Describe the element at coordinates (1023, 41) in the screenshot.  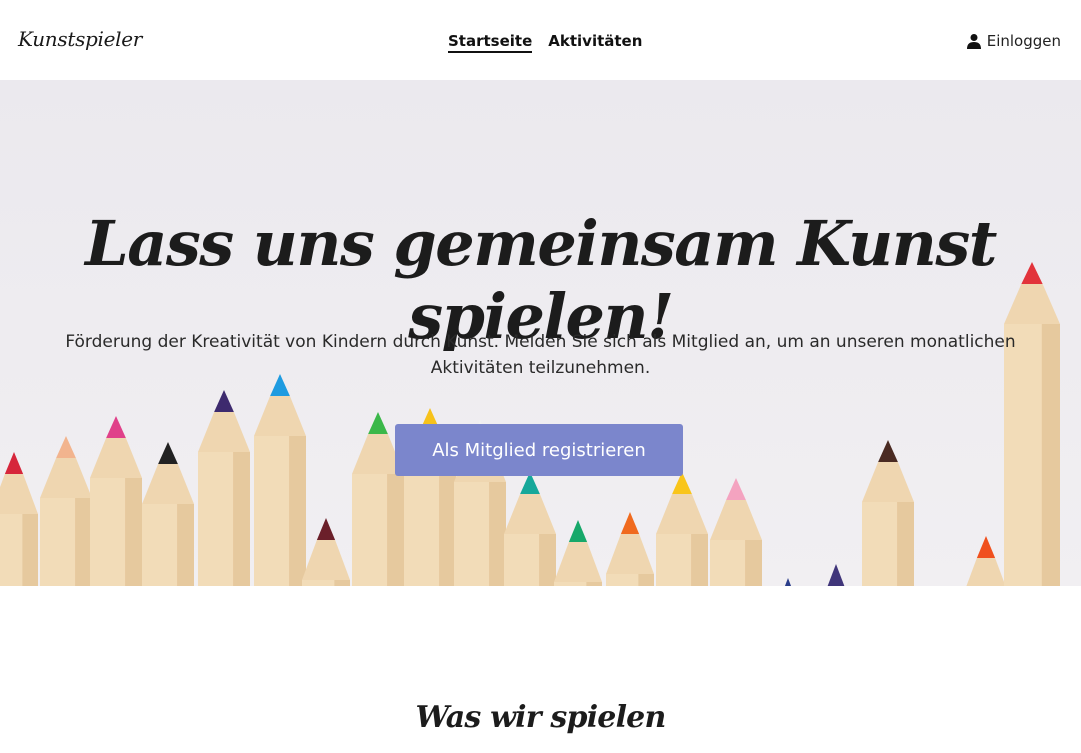
I see `login-label: Einloggen` at that location.